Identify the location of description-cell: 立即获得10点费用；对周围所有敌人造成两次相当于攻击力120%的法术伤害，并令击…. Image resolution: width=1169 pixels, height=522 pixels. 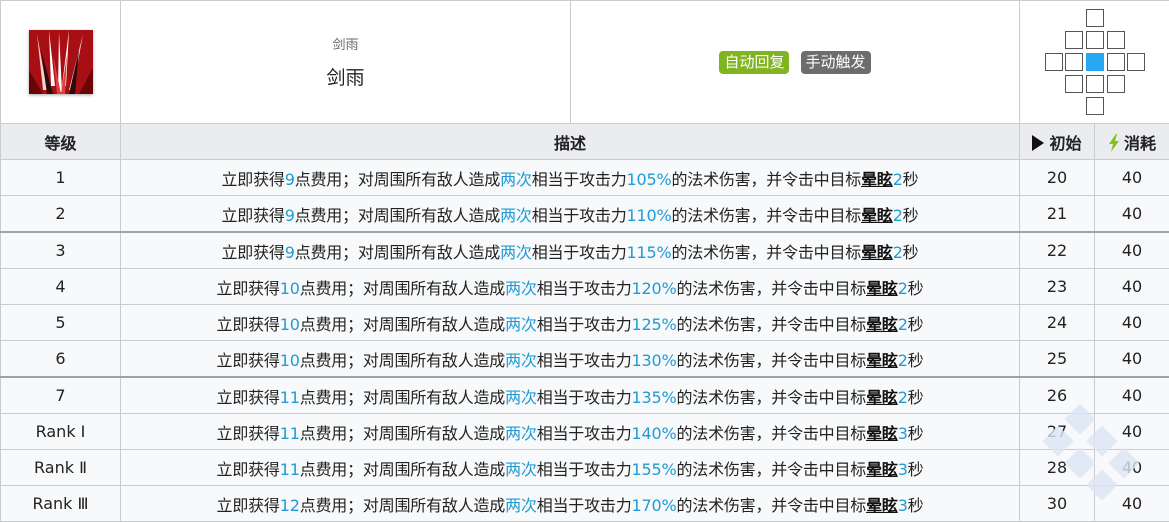
(570, 287).